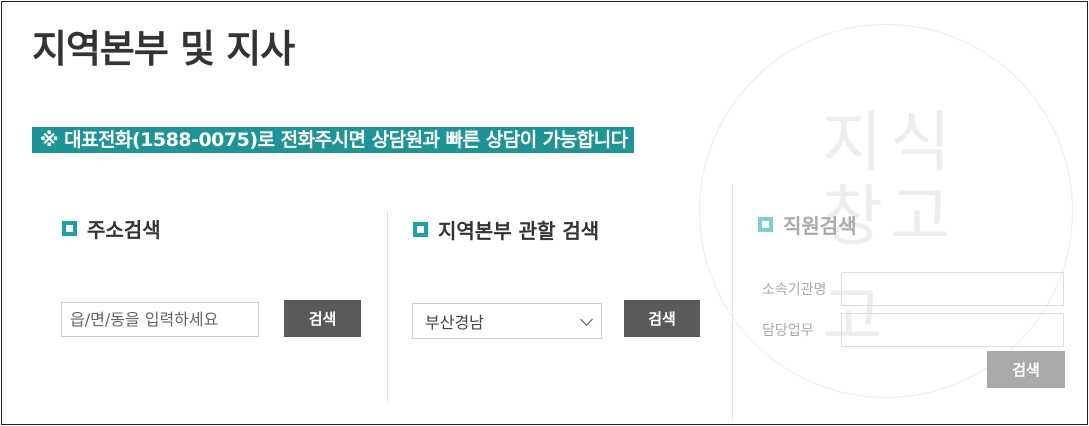 This screenshot has width=1089, height=426. Describe the element at coordinates (921, 216) in the screenshot. I see `watermark-char: 고` at that location.